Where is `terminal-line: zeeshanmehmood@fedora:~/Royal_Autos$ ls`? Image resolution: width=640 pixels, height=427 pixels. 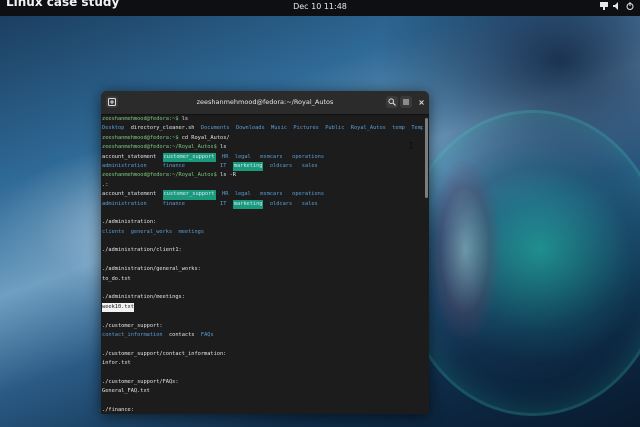 terminal-line: zeeshanmehmood@fedora:~/Royal_Autos$ ls is located at coordinates (262, 147).